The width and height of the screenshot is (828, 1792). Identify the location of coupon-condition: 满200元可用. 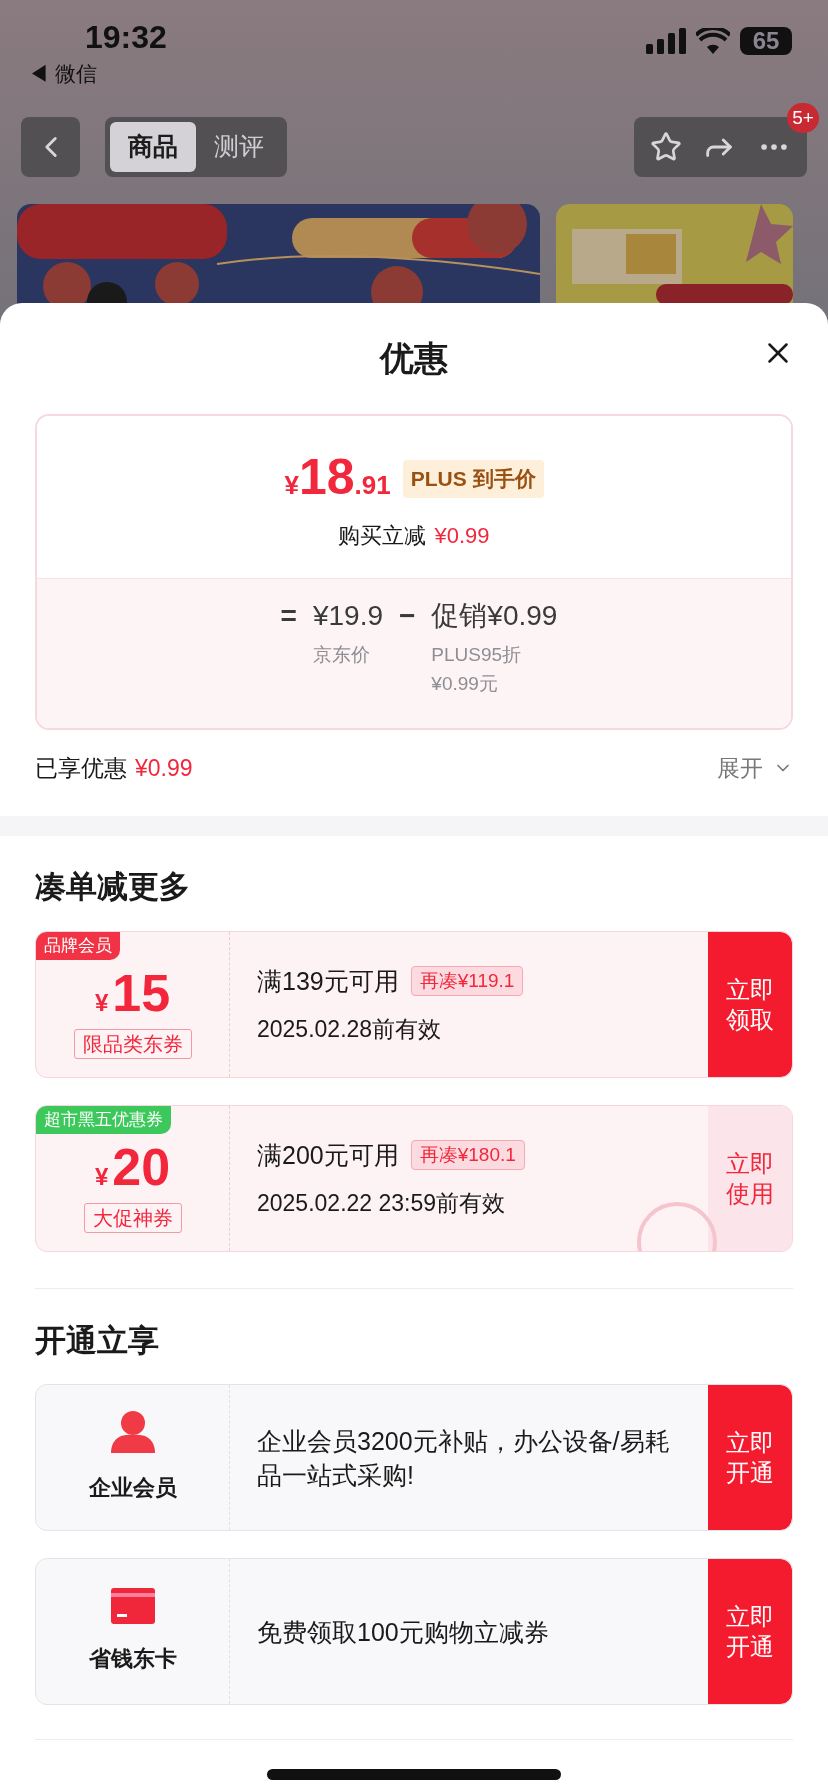
(328, 1155).